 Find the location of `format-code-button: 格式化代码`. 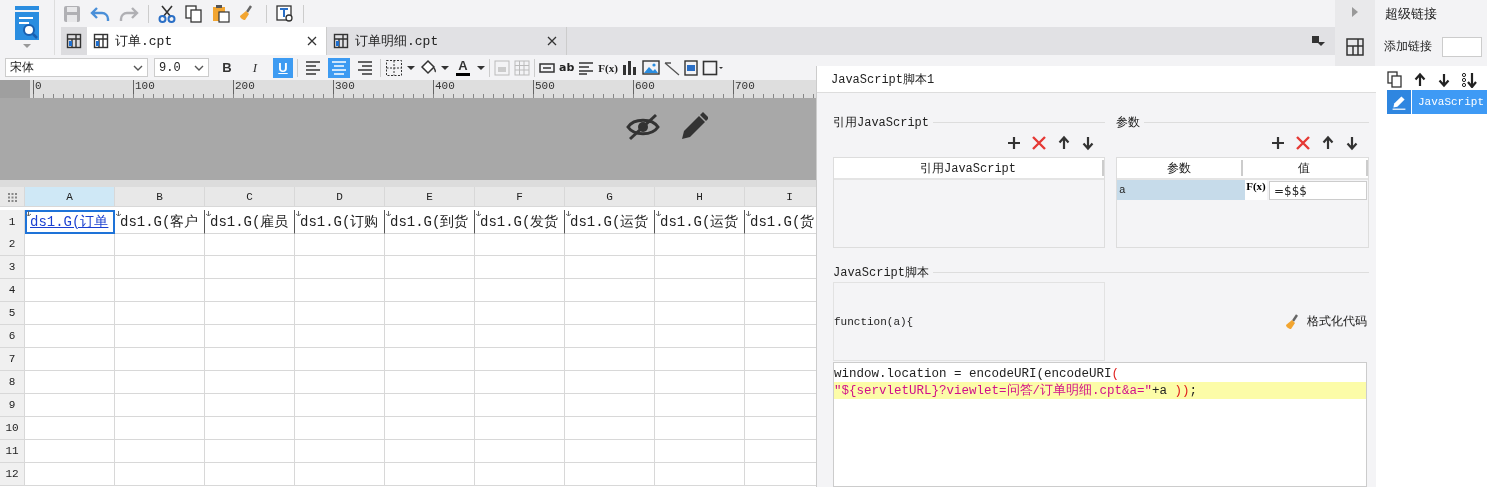

format-code-button: 格式化代码 is located at coordinates (1326, 321).